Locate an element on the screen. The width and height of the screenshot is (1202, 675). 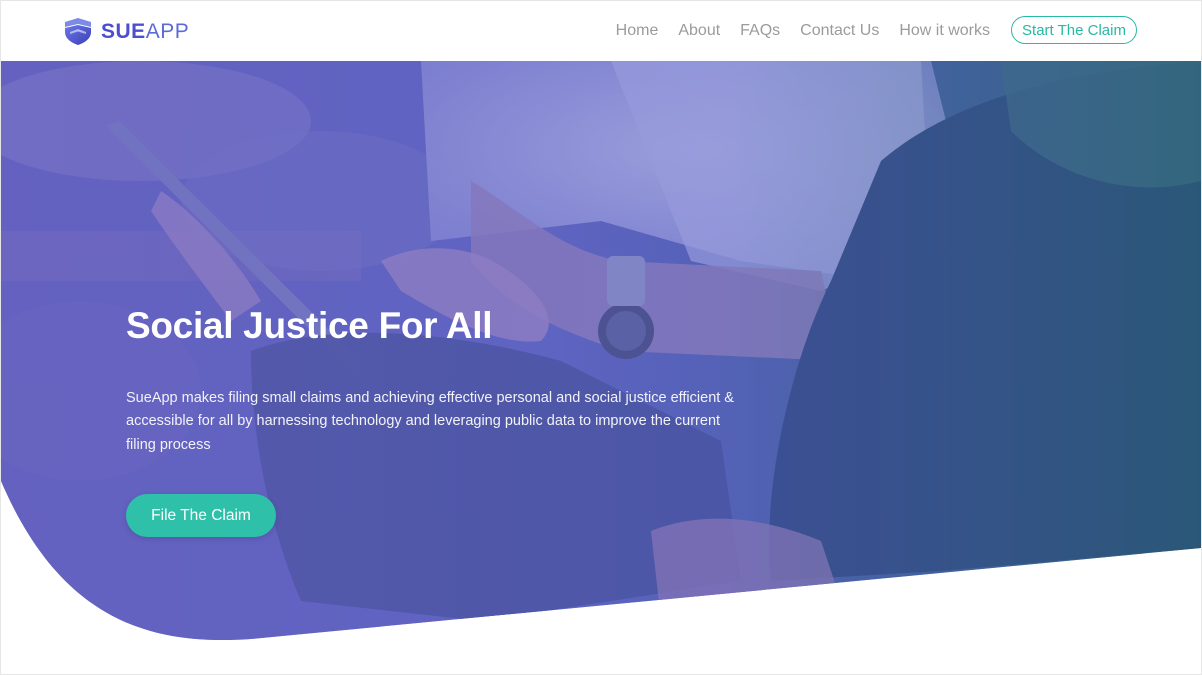
nav-contact-us: Contact Us is located at coordinates (839, 31).